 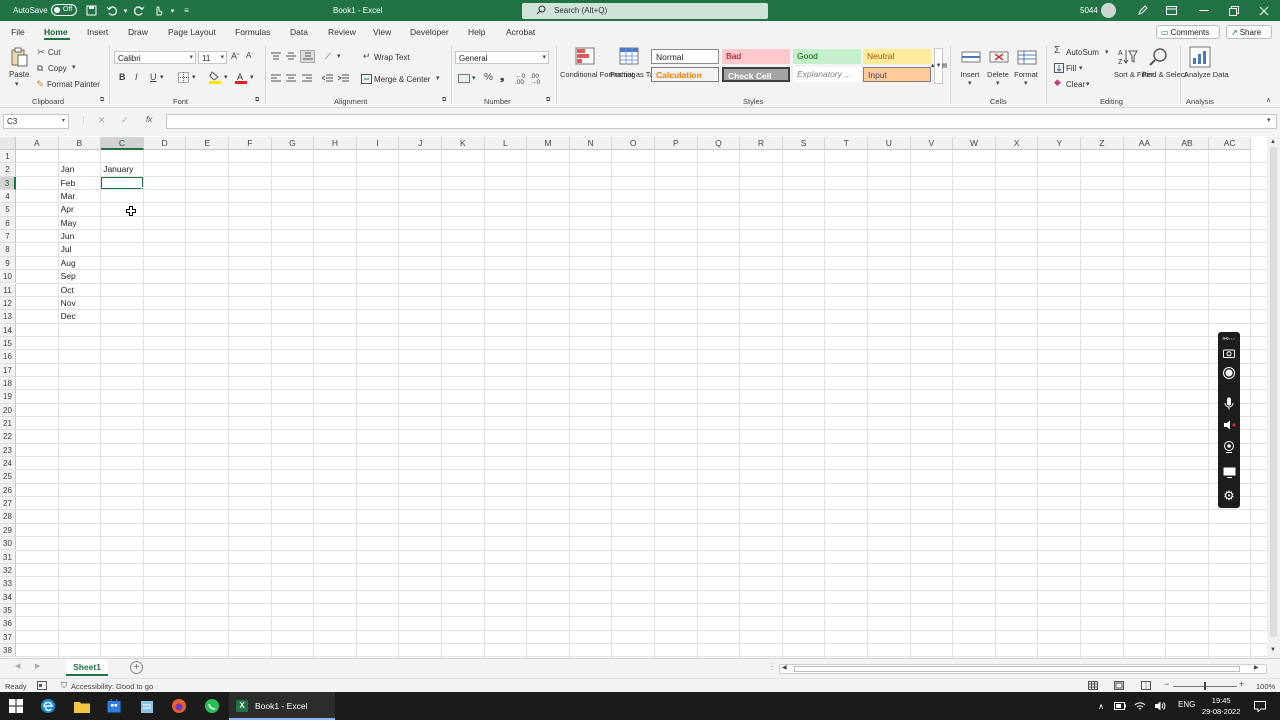 I want to click on wrap-text-label: Wrap Text, so click(x=392, y=57).